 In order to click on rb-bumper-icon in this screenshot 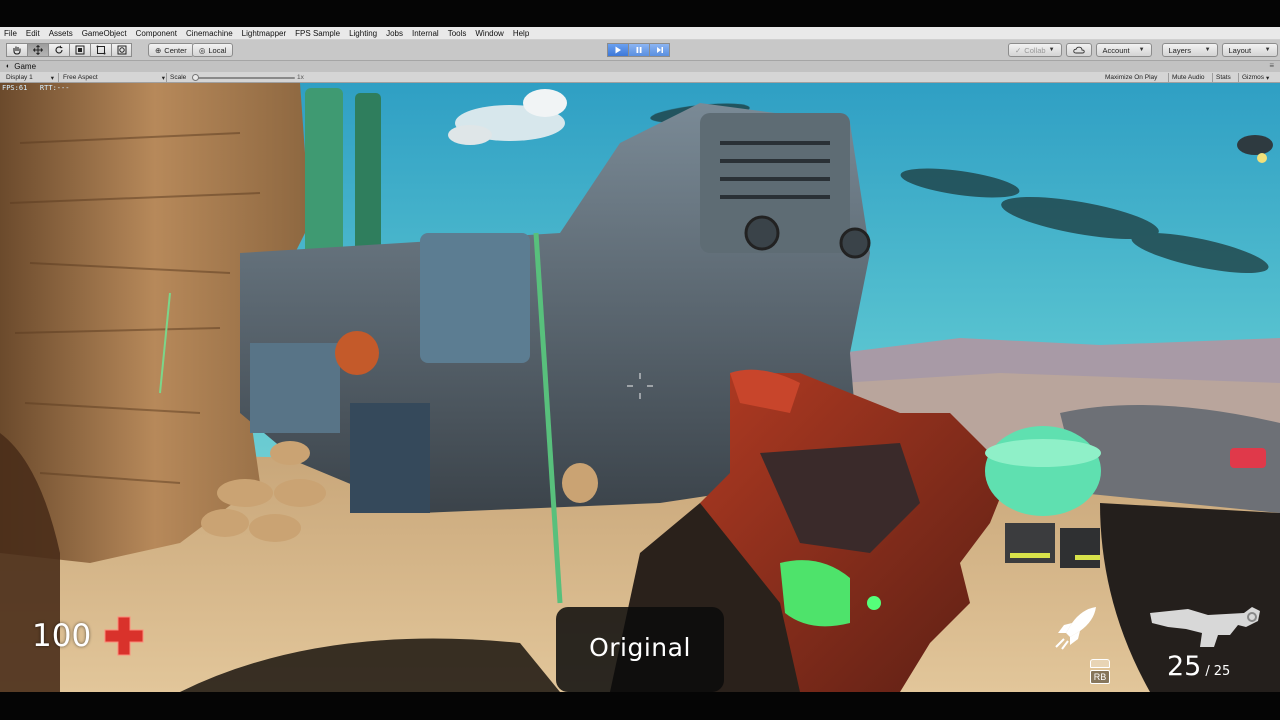, I will do `click(1100, 663)`.